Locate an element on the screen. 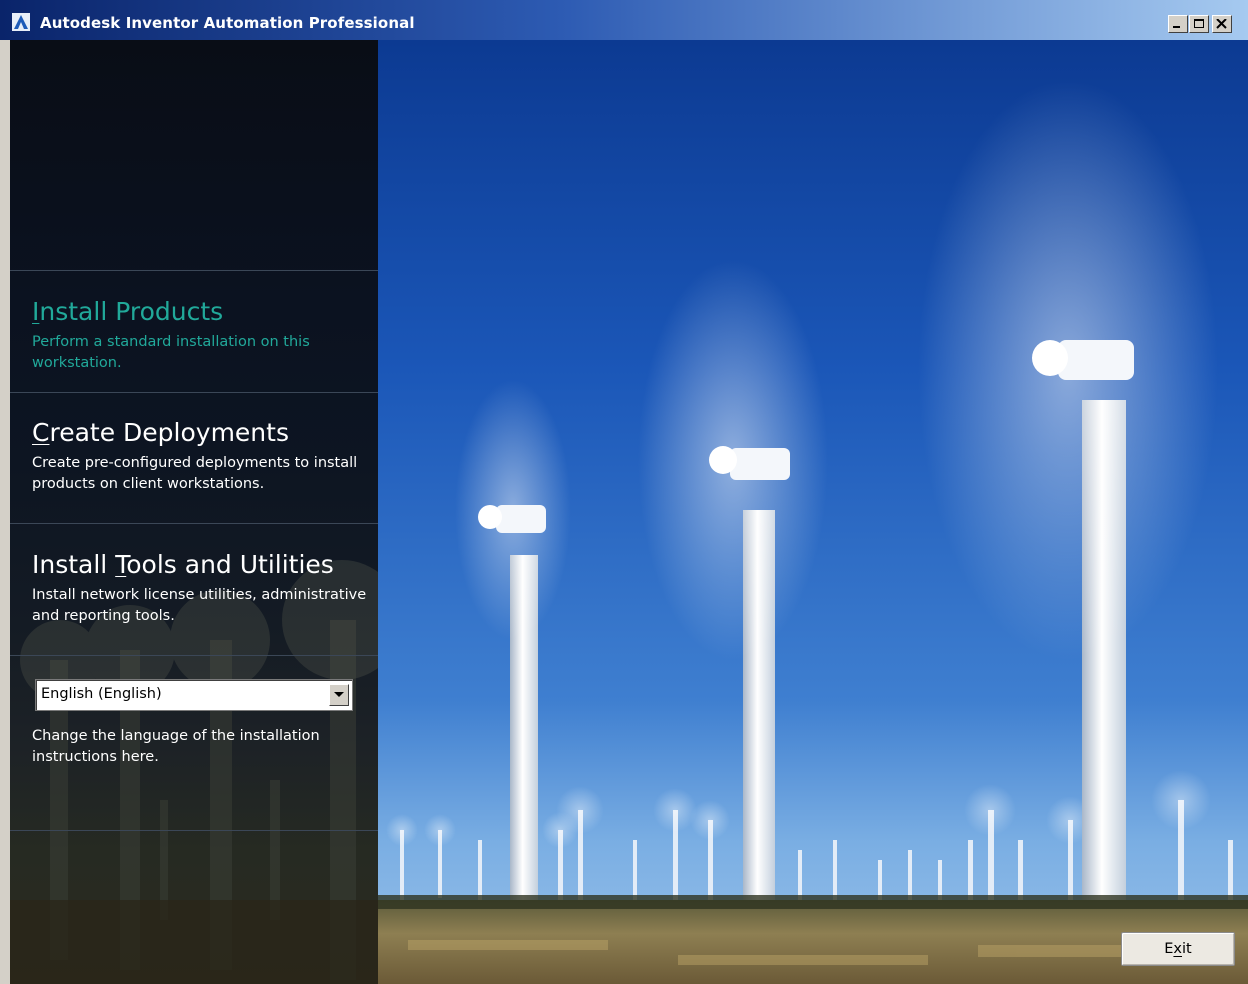 The width and height of the screenshot is (1248, 984). minimize-button is located at coordinates (1178, 24).